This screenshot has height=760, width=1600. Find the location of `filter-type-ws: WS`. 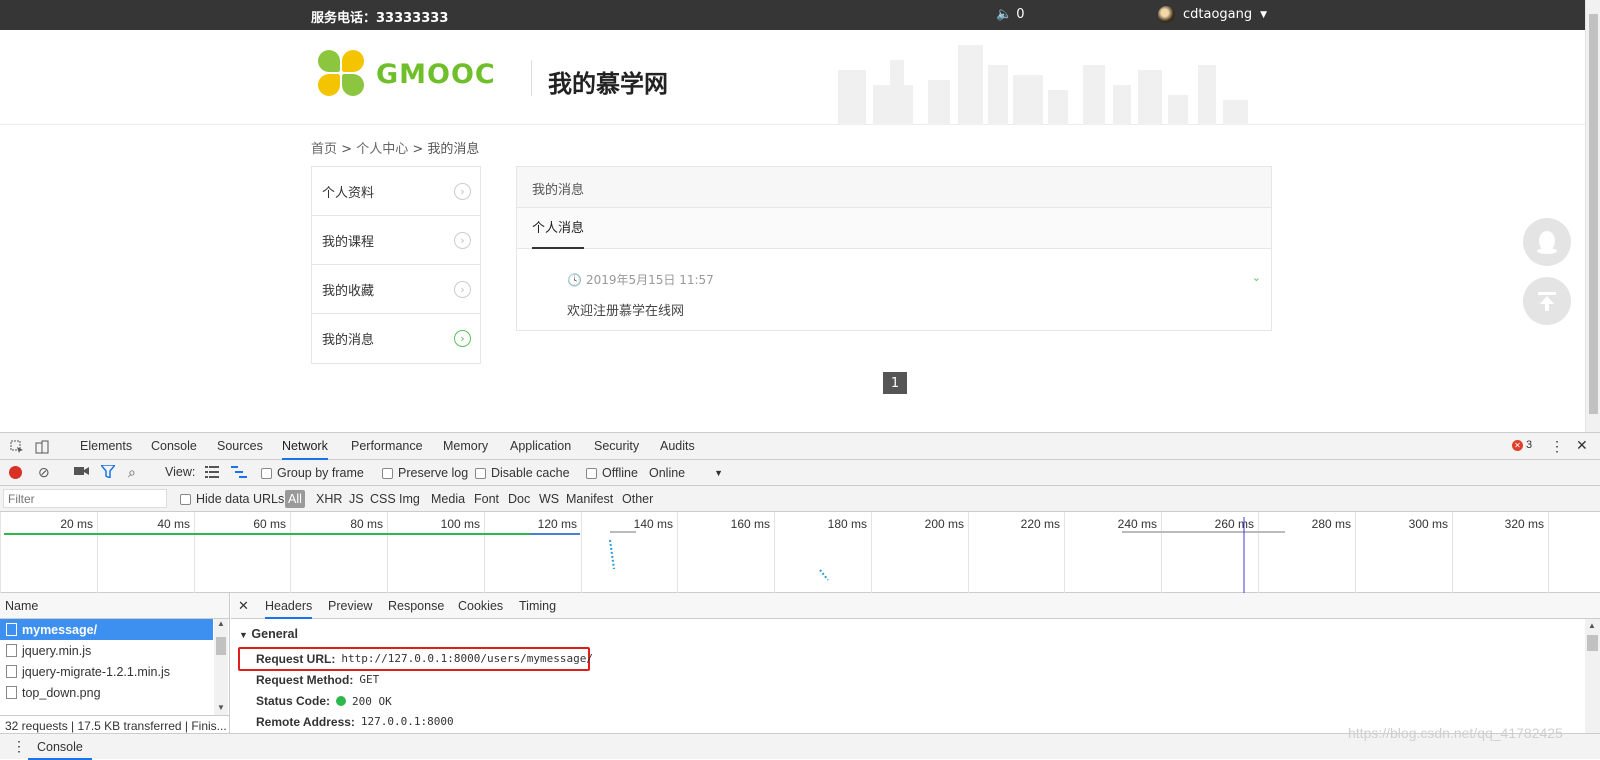

filter-type-ws: WS is located at coordinates (549, 499).